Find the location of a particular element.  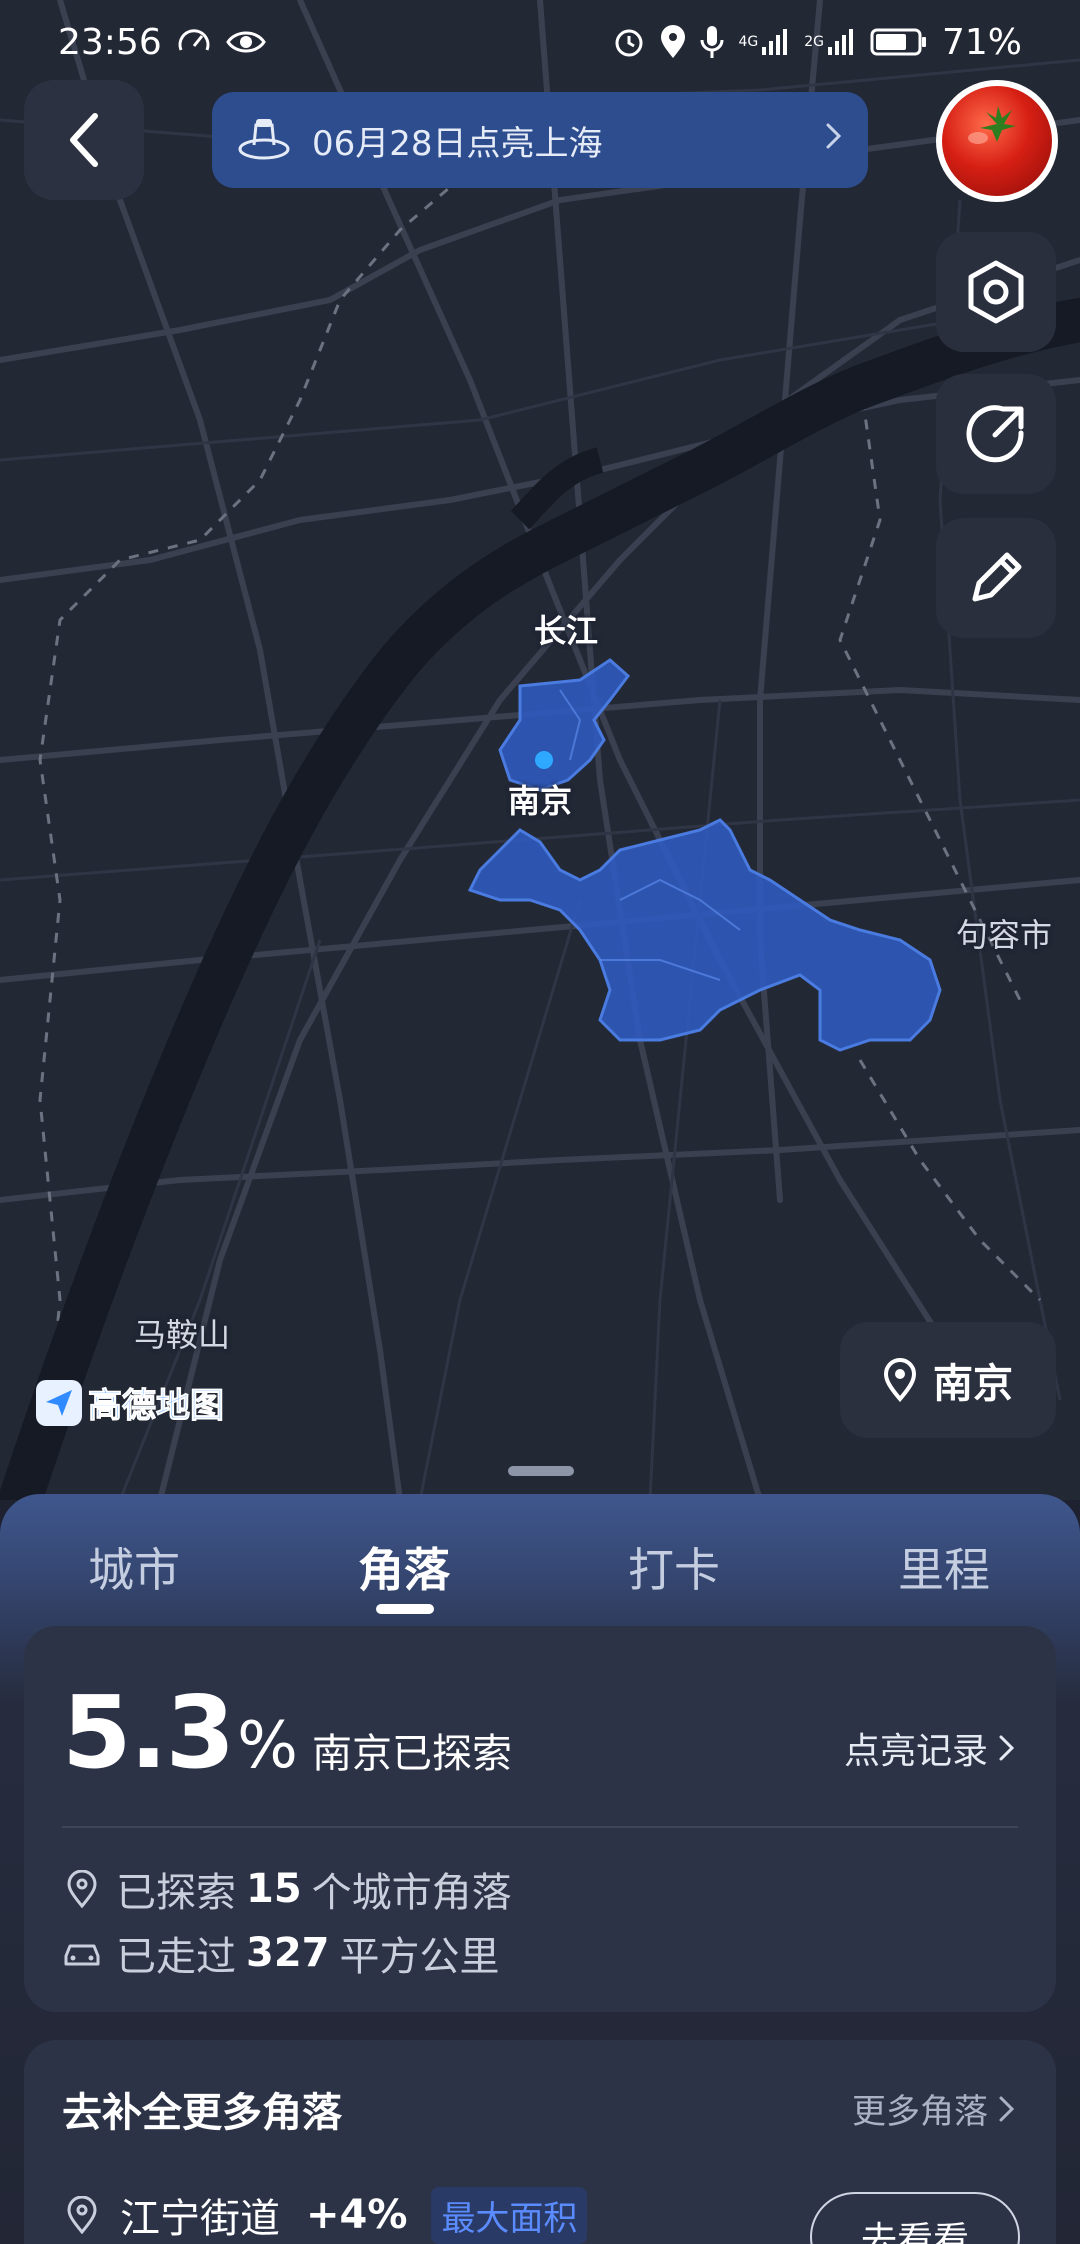

go-see-button: 去看看 is located at coordinates (915, 2218).